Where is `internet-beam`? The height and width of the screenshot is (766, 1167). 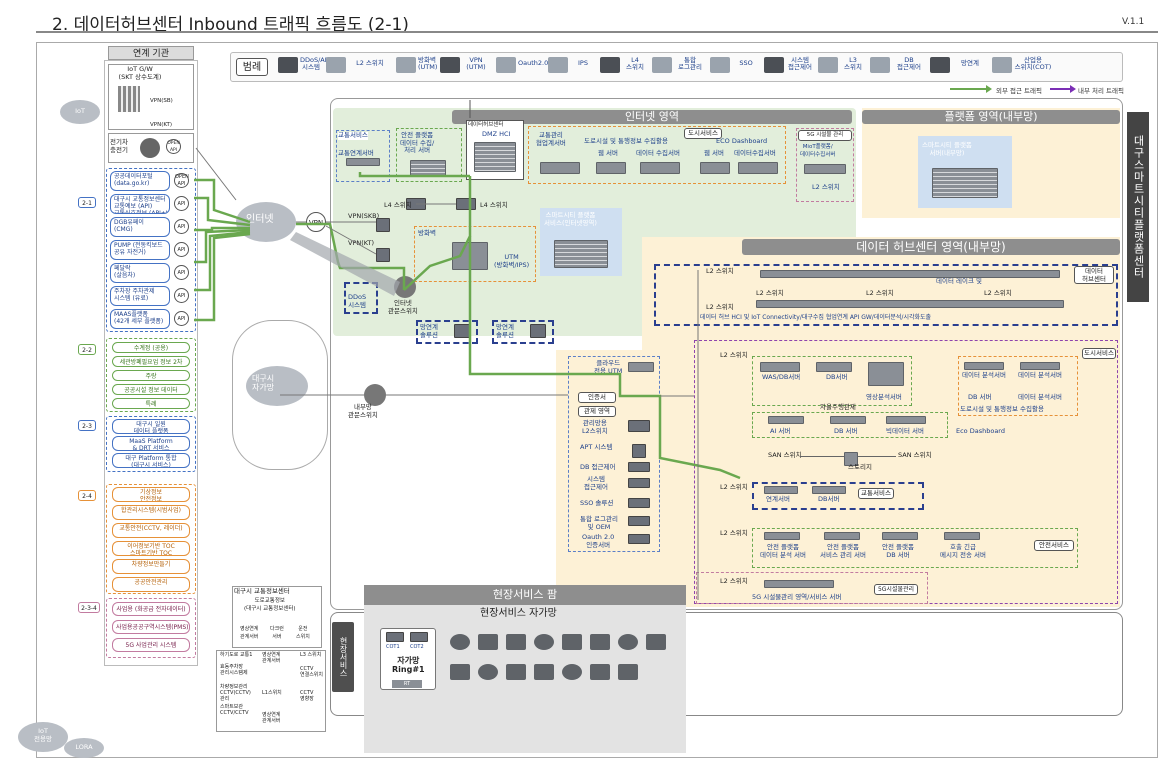 internet-beam is located at coordinates (345, 264).